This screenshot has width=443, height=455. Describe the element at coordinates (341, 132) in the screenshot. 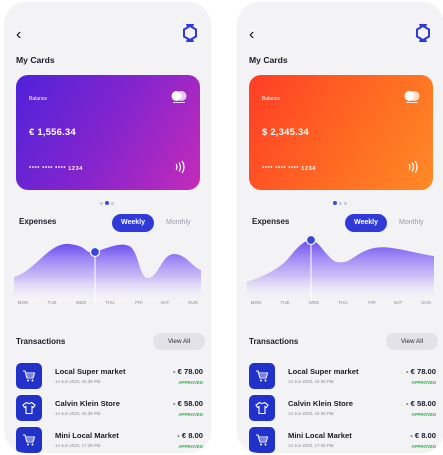

I see `credit-card: Balance $ 2,345.34 **** **** **** 1234` at that location.